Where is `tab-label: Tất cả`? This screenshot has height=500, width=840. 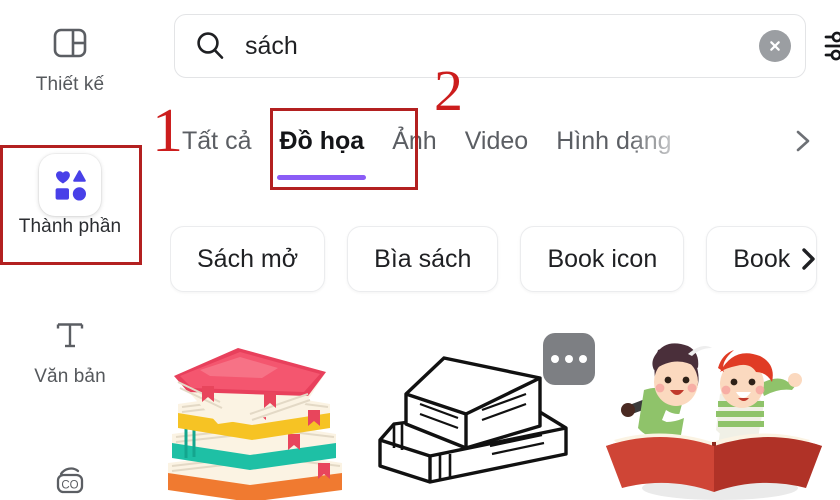 tab-label: Tất cả is located at coordinates (217, 140).